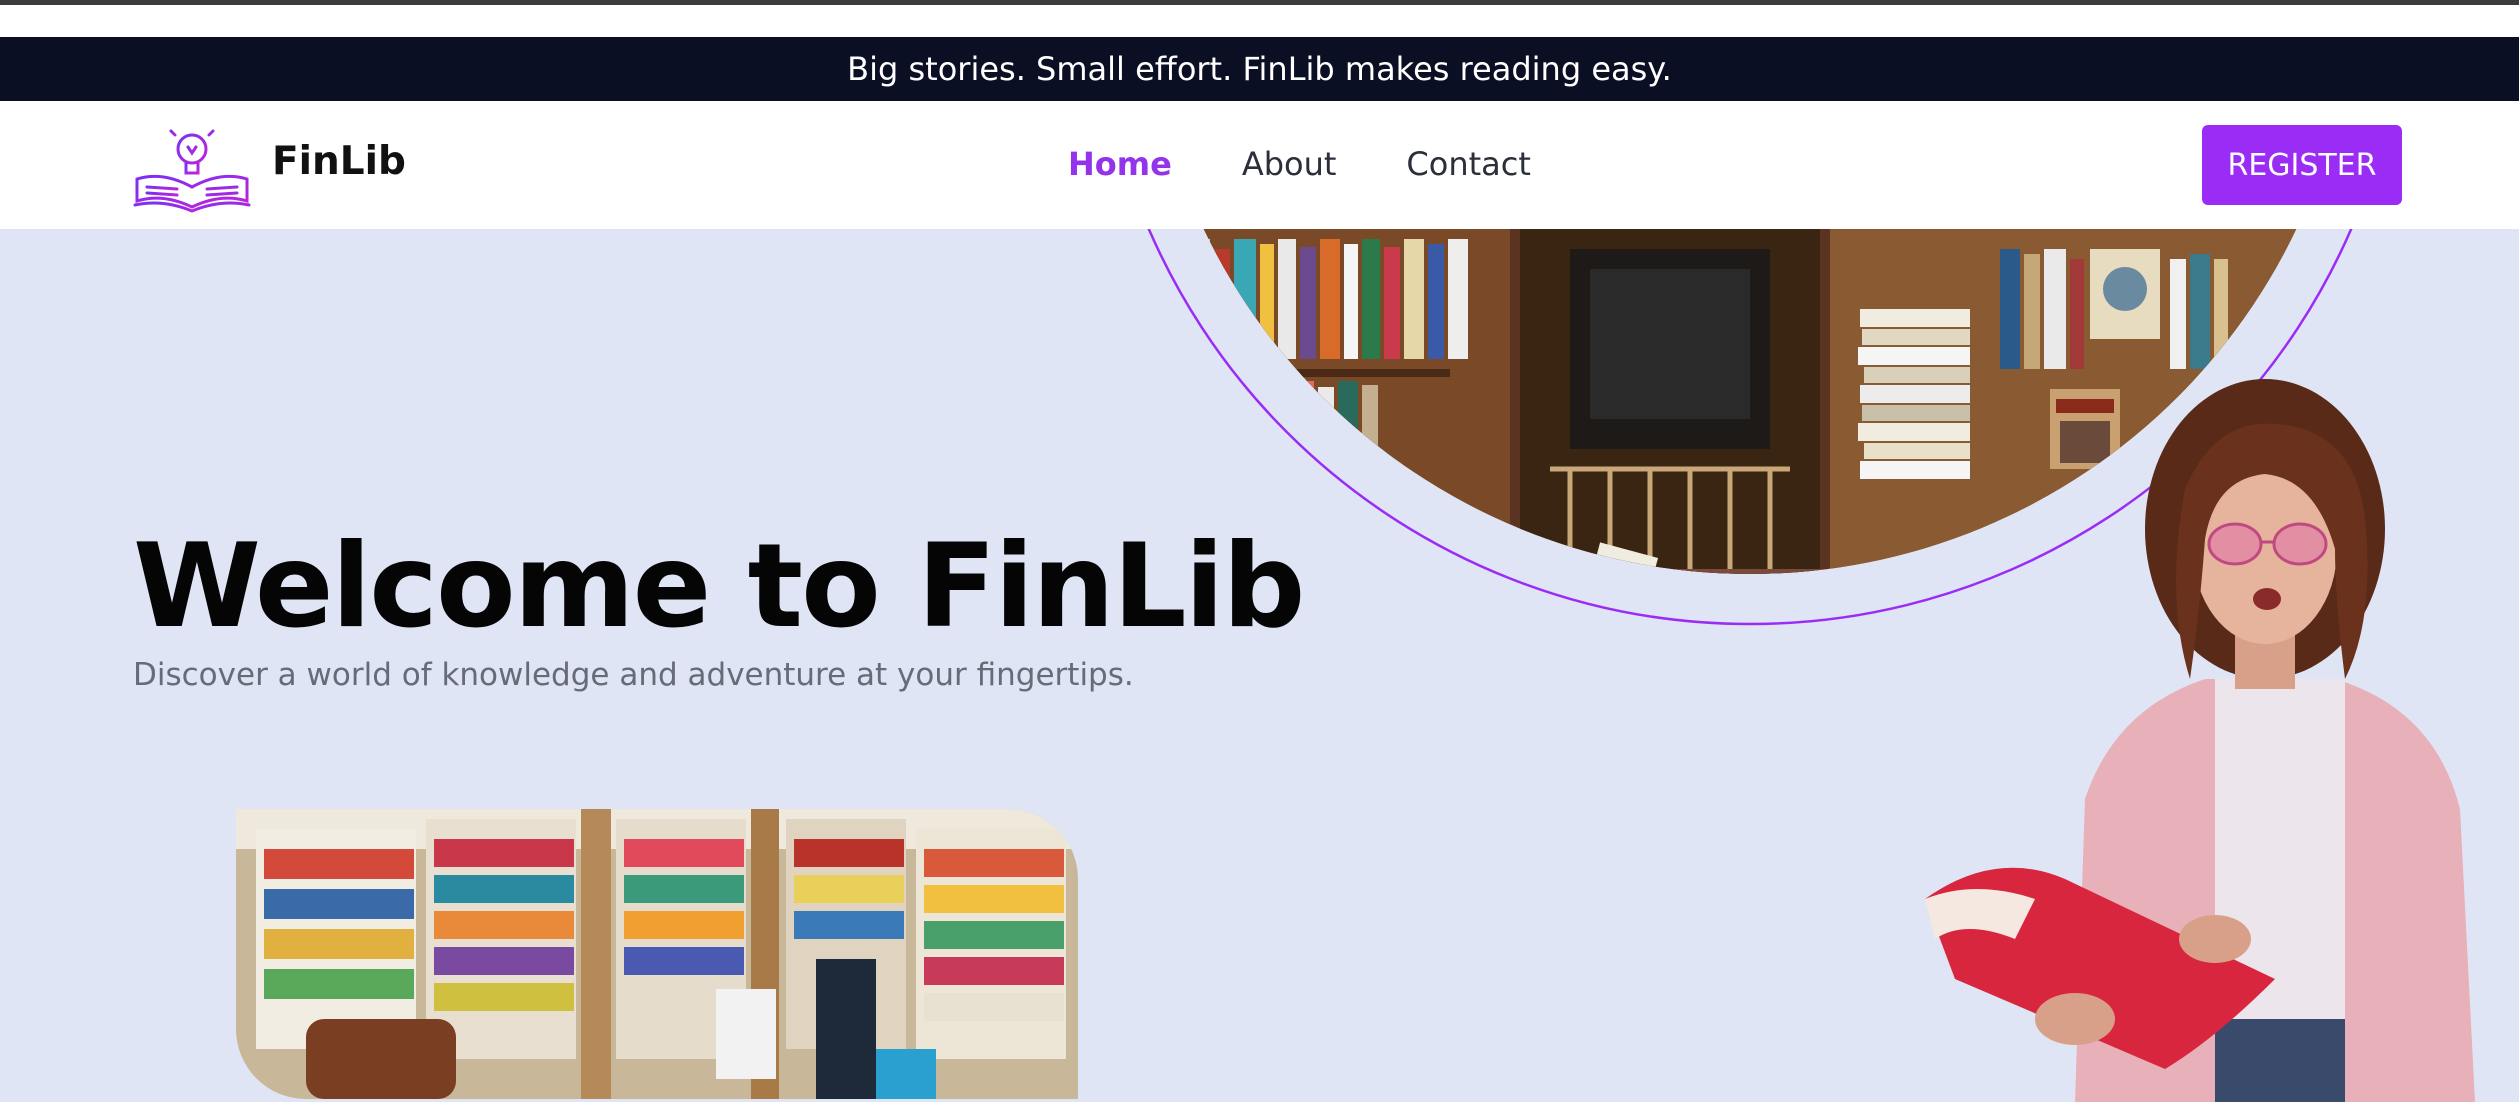 The image size is (2519, 1102). I want to click on lightbulb-book-icon, so click(192, 166).